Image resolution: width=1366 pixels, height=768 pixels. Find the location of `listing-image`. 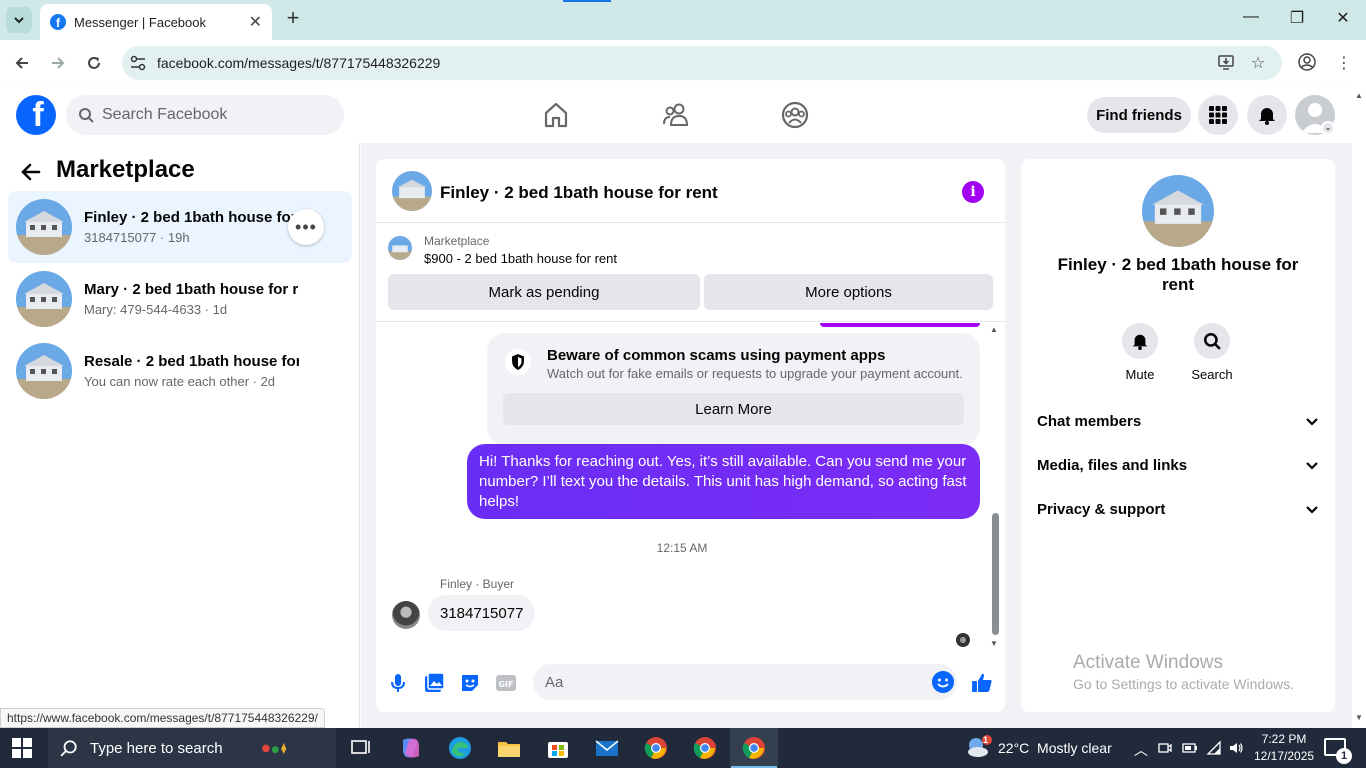

listing-image is located at coordinates (1178, 211).